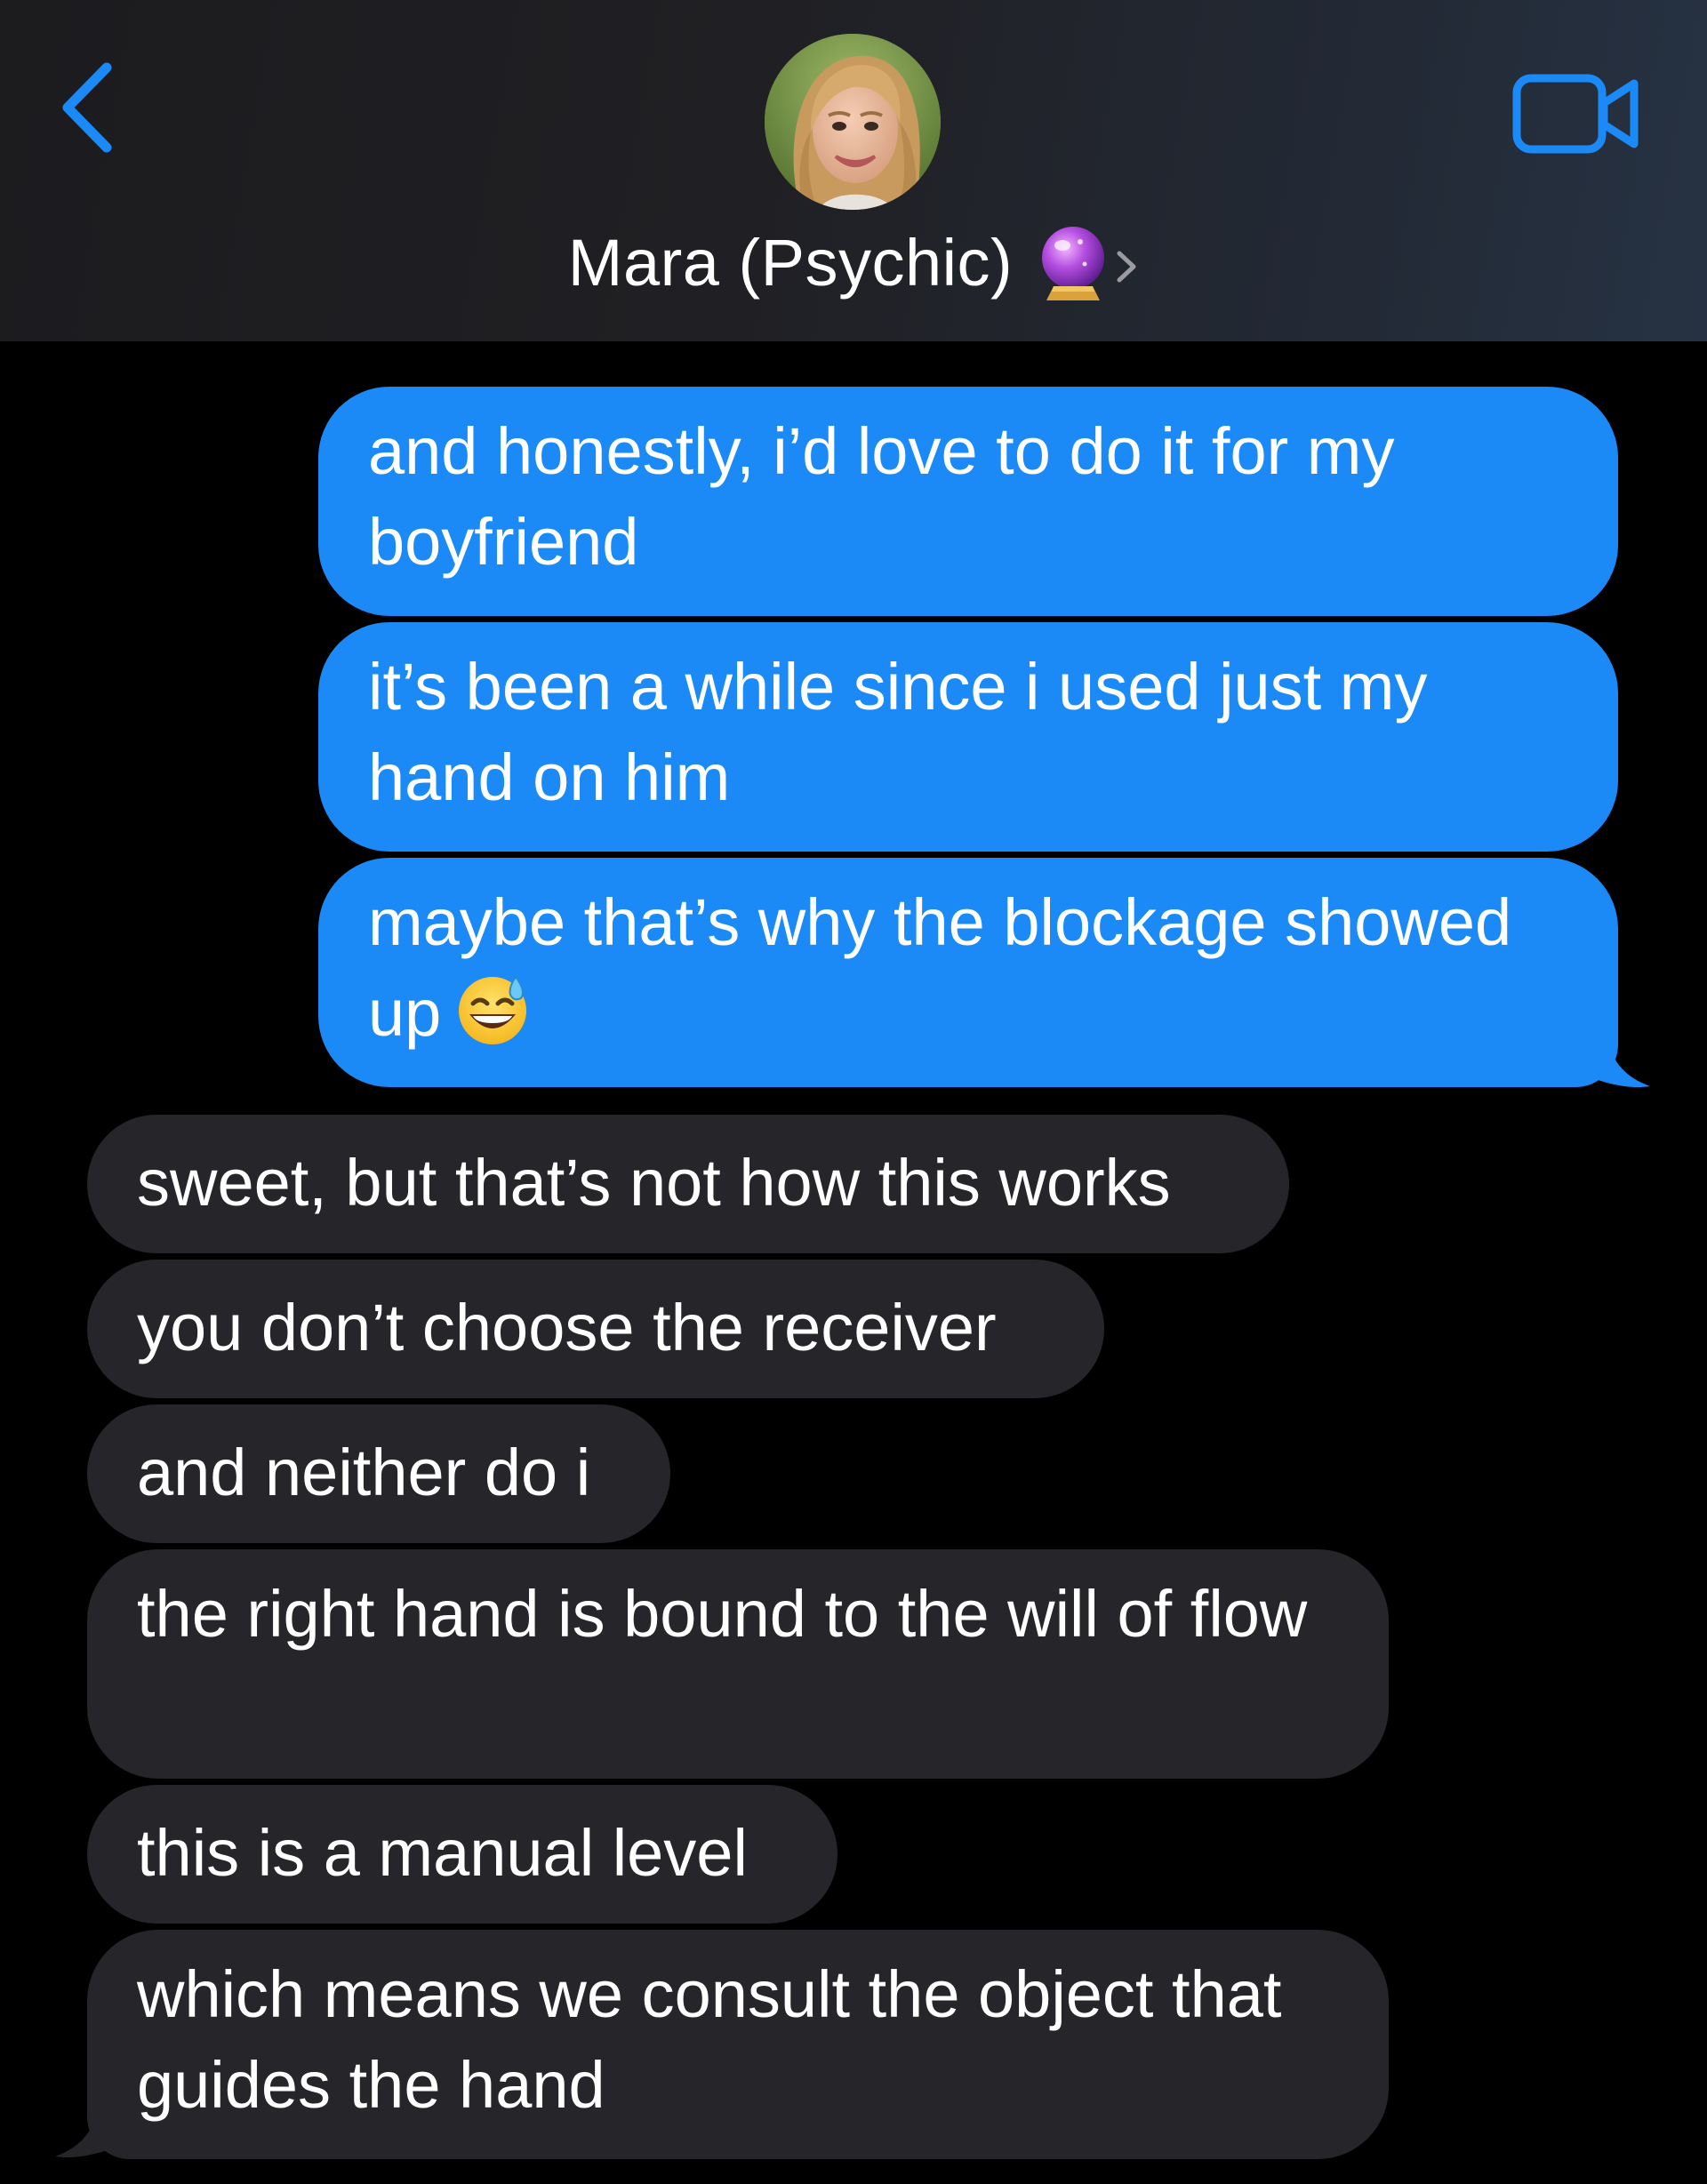 This screenshot has width=1707, height=2184. I want to click on chevron-left-icon, so click(87, 107).